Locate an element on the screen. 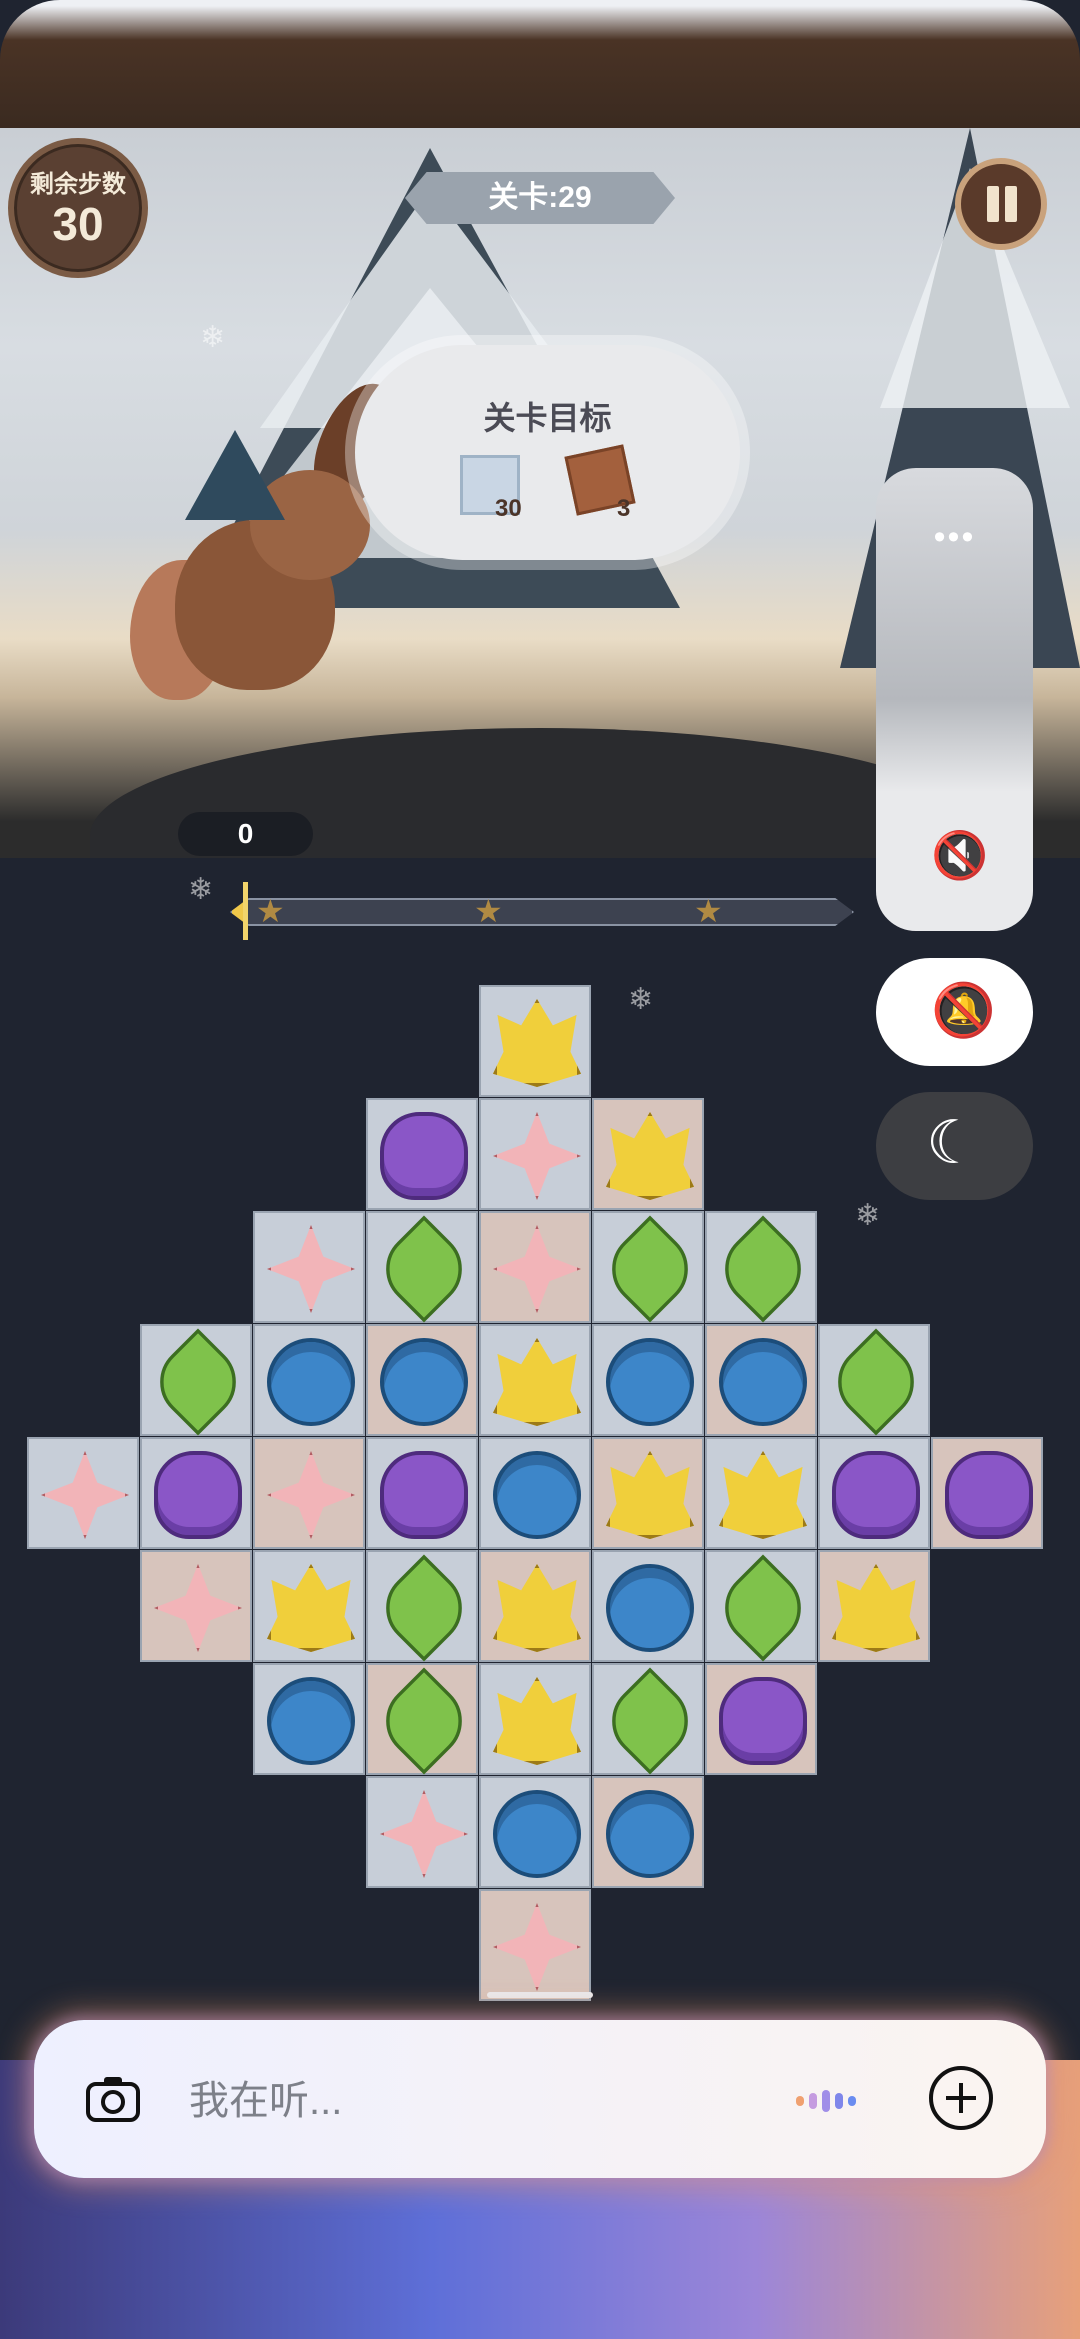 This screenshot has width=1080, height=2339. volume-slider: ••• 🔇 is located at coordinates (954, 699).